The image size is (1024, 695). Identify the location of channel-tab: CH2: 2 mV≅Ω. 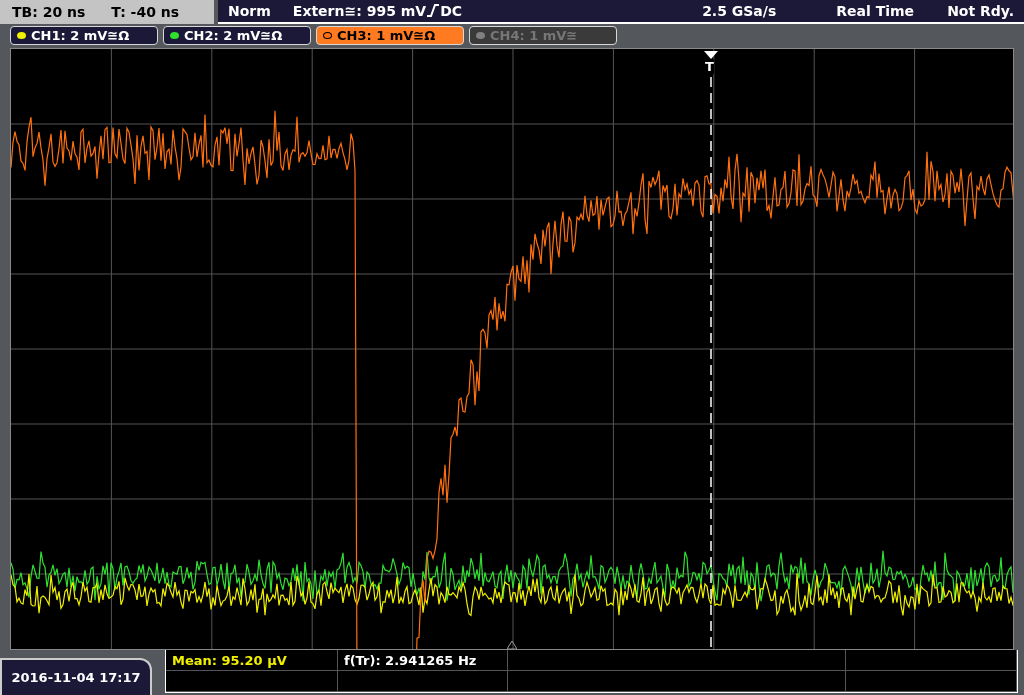
(237, 36).